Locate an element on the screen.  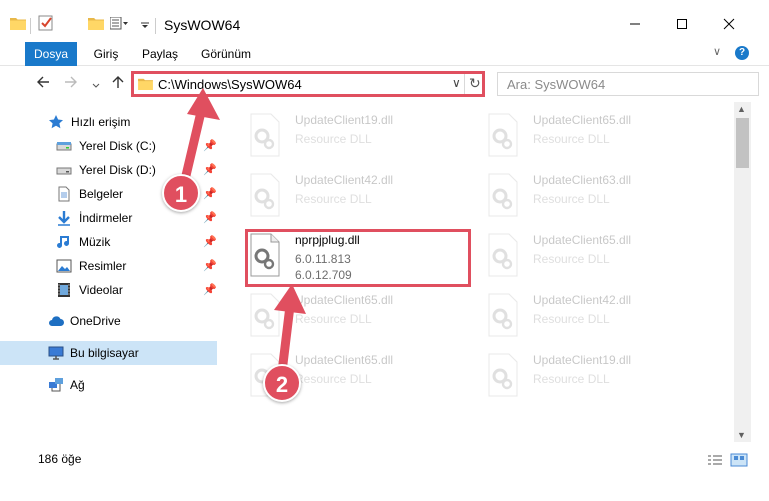
nav-label: Videolar is located at coordinates (101, 290).